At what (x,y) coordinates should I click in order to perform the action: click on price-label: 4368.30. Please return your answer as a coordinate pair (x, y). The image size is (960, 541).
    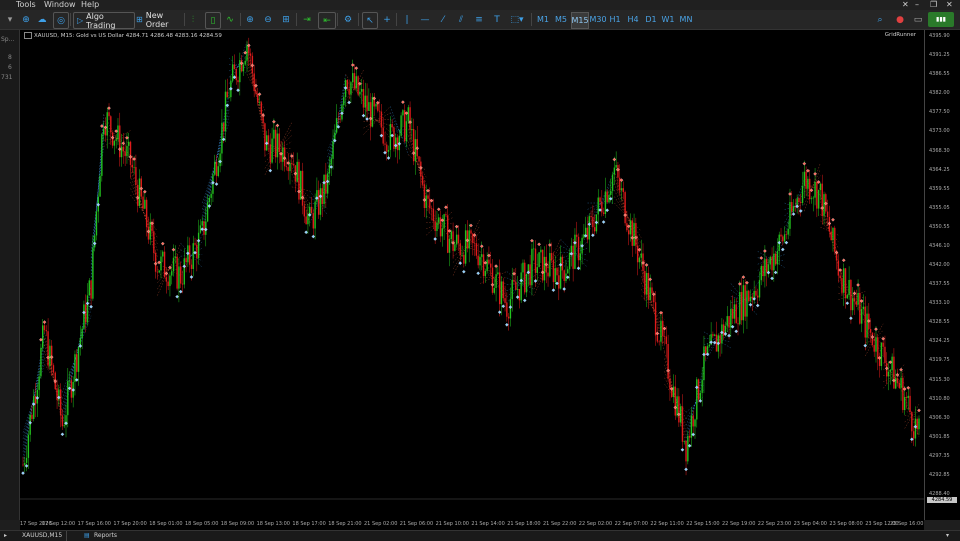
    Looking at the image, I should click on (939, 150).